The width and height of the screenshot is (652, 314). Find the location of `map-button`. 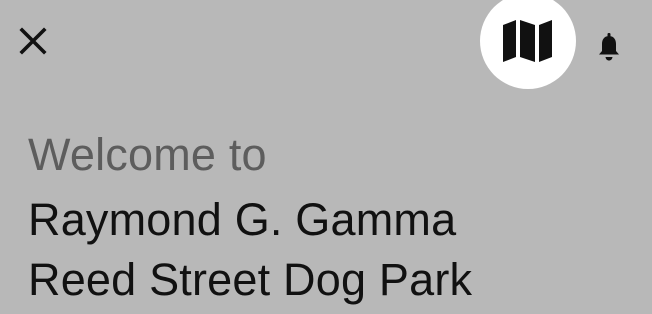

map-button is located at coordinates (528, 44).